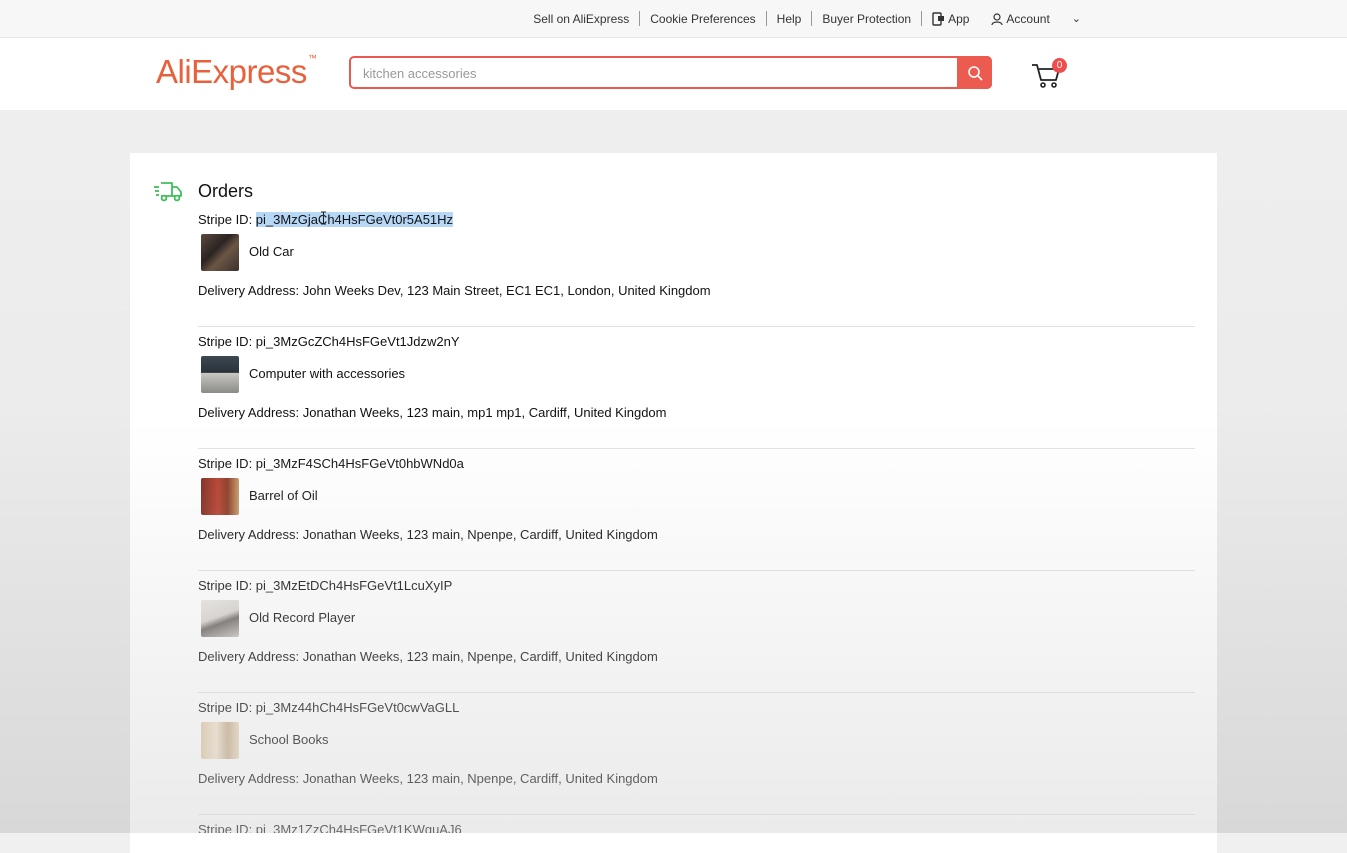  Describe the element at coordinates (702, 19) in the screenshot. I see `cookie-preferences-link: Cookie Preferences` at that location.